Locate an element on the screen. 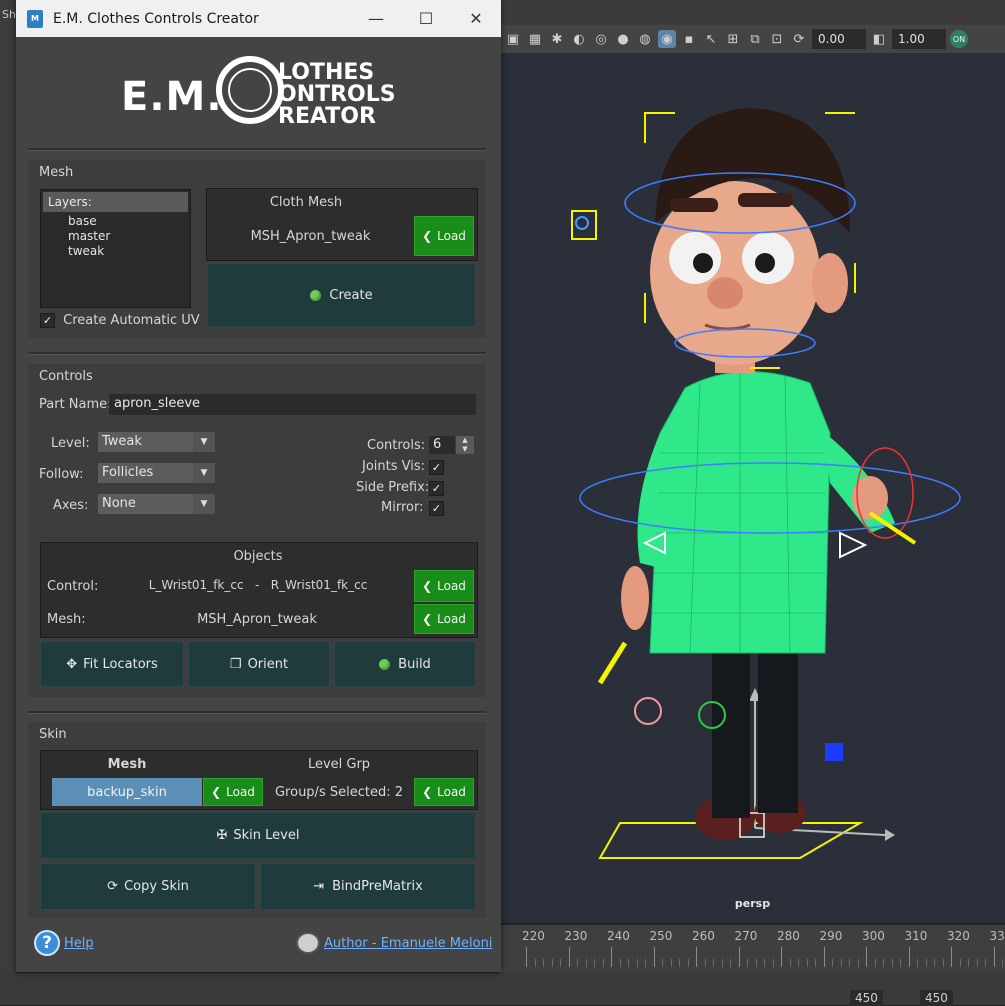 The width and height of the screenshot is (1005, 1006). mirror-checkbox: ✓ is located at coordinates (436, 508).